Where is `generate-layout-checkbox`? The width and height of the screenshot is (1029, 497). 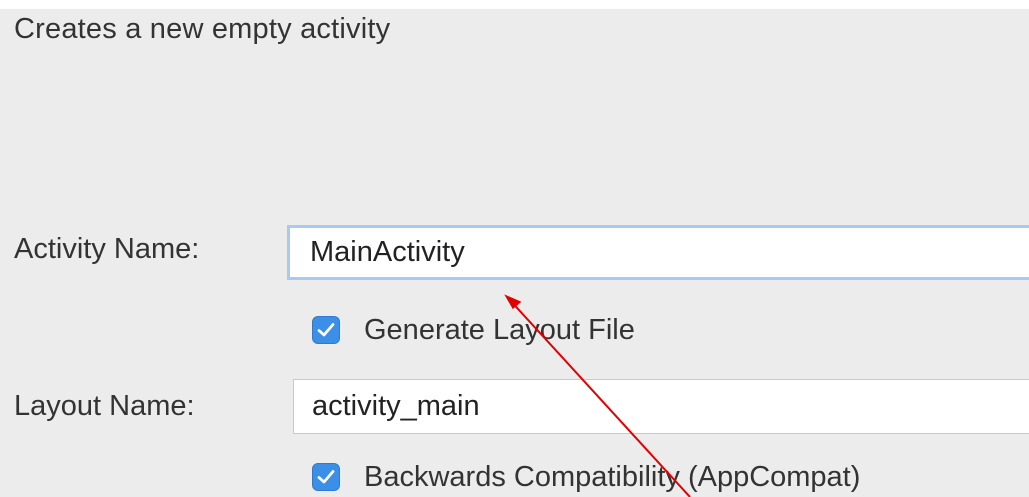
generate-layout-checkbox is located at coordinates (326, 330).